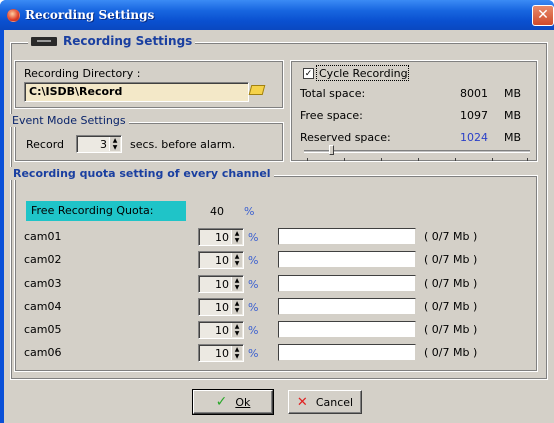 The height and width of the screenshot is (423, 554). Describe the element at coordinates (474, 137) in the screenshot. I see `reserved-space-value: 1024` at that location.